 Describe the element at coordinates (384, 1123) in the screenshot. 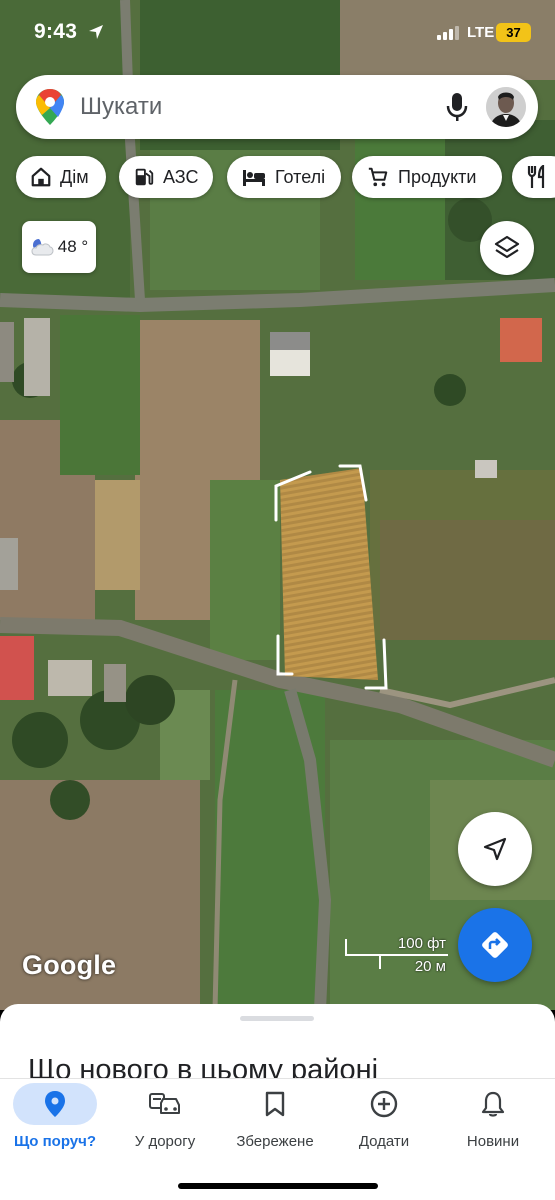

I see `nav-contribute: Додати` at that location.